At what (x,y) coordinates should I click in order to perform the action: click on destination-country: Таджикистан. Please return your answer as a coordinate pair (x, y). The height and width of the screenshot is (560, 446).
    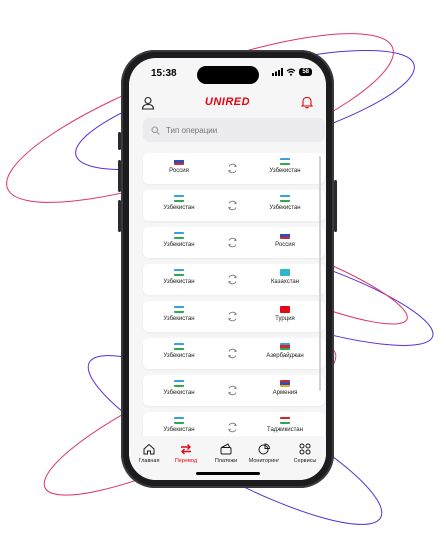
    Looking at the image, I should click on (285, 425).